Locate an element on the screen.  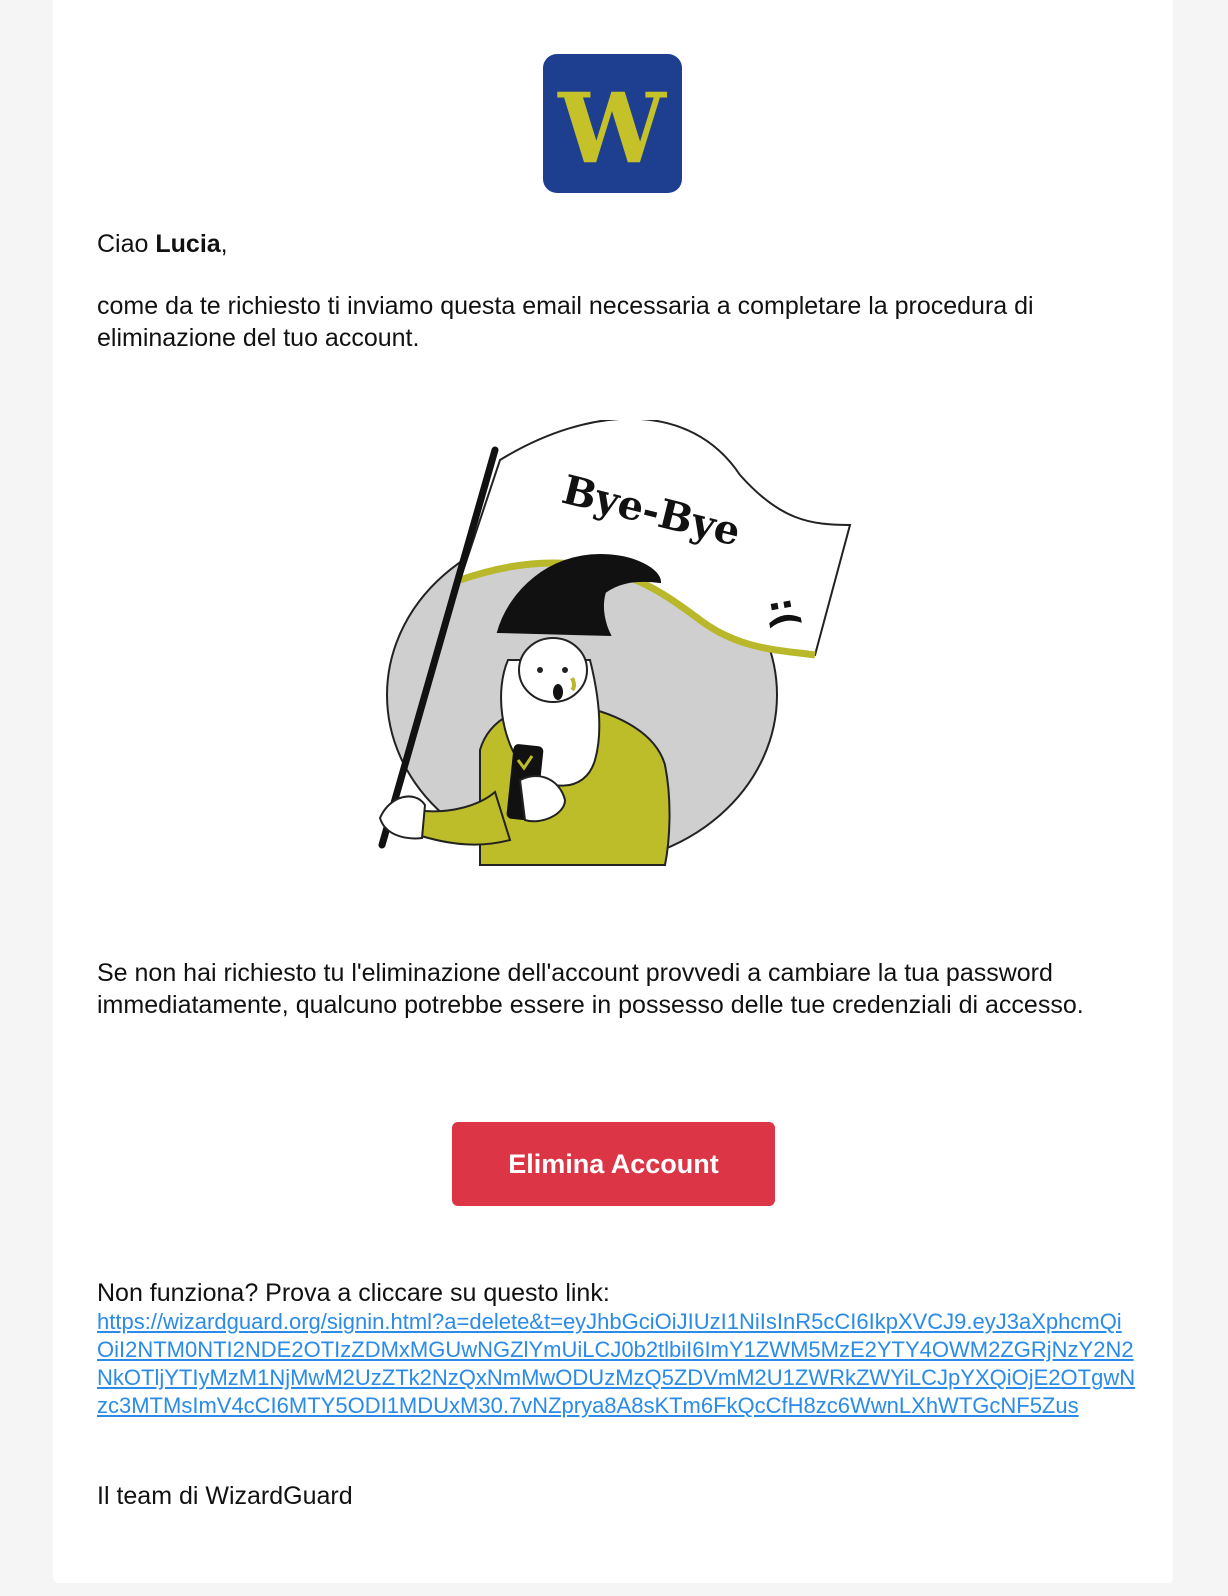
greeting: Ciao Lucia, is located at coordinates (617, 244).